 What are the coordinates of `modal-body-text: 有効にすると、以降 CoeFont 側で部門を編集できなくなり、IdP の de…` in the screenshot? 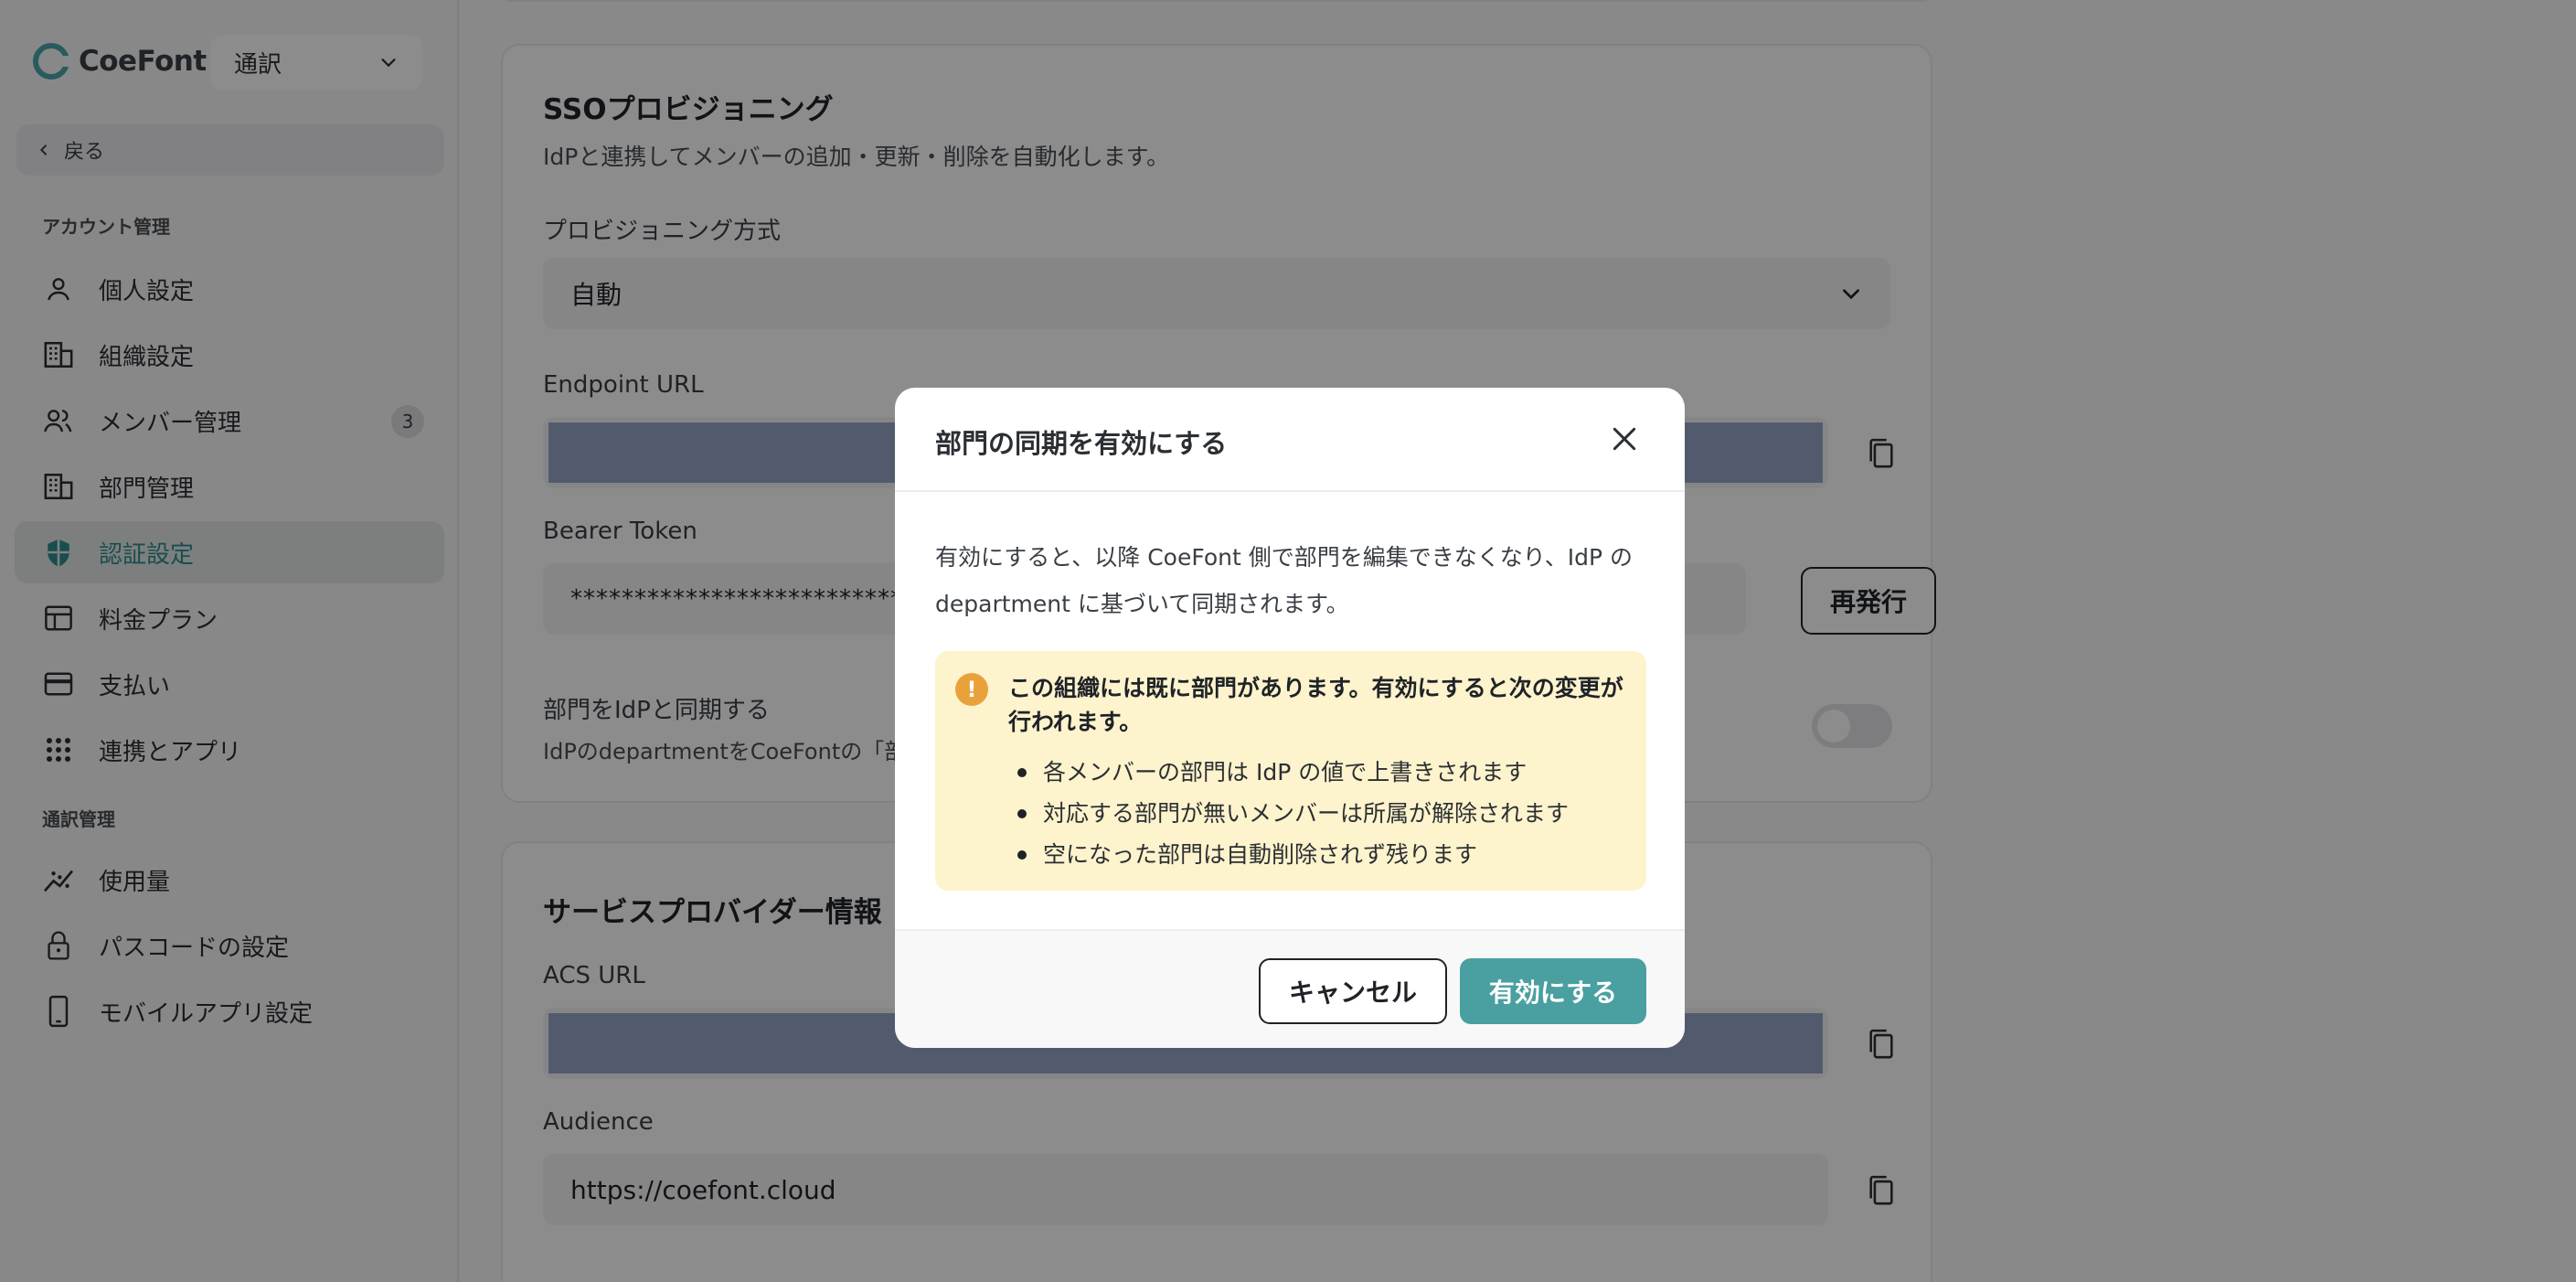 It's located at (1284, 580).